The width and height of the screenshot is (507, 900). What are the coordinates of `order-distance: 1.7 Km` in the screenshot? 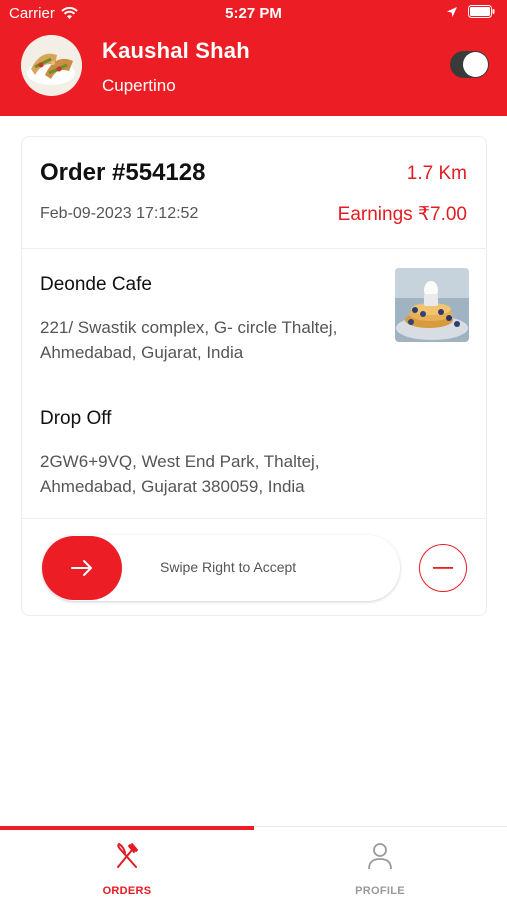 It's located at (436, 173).